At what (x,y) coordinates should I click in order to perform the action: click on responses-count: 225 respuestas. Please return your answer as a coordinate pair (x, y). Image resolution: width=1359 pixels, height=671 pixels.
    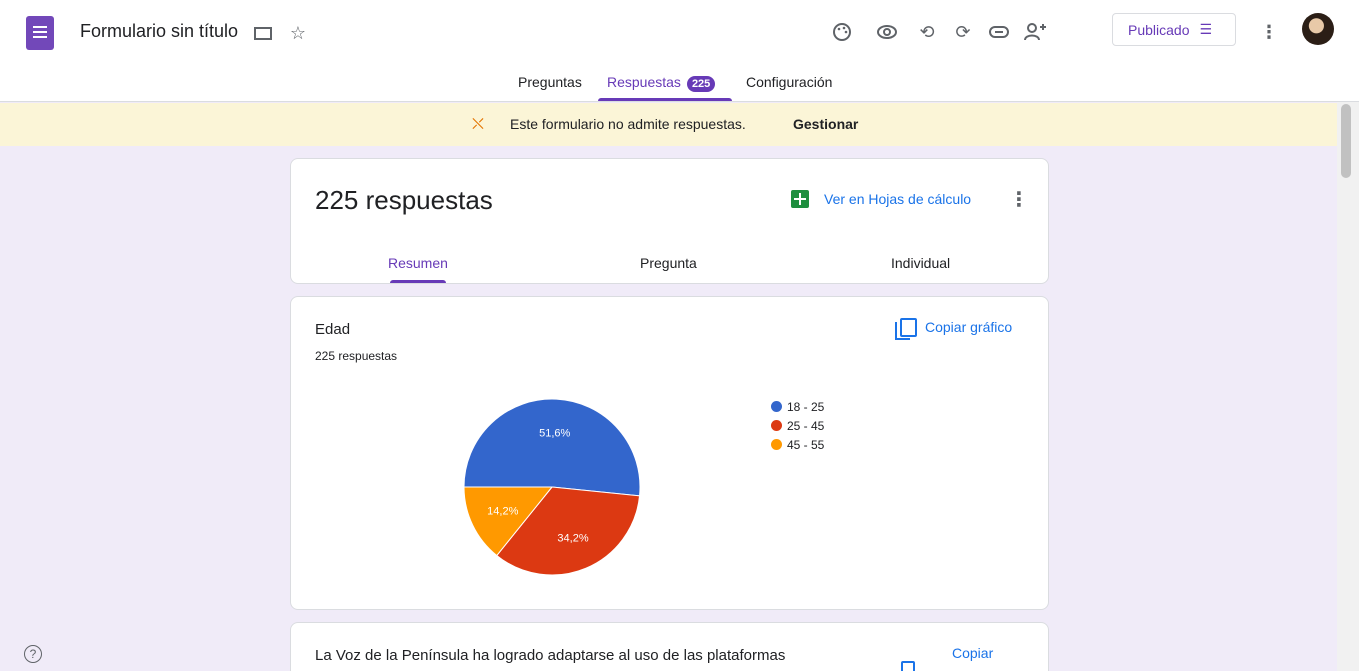
    Looking at the image, I should click on (404, 200).